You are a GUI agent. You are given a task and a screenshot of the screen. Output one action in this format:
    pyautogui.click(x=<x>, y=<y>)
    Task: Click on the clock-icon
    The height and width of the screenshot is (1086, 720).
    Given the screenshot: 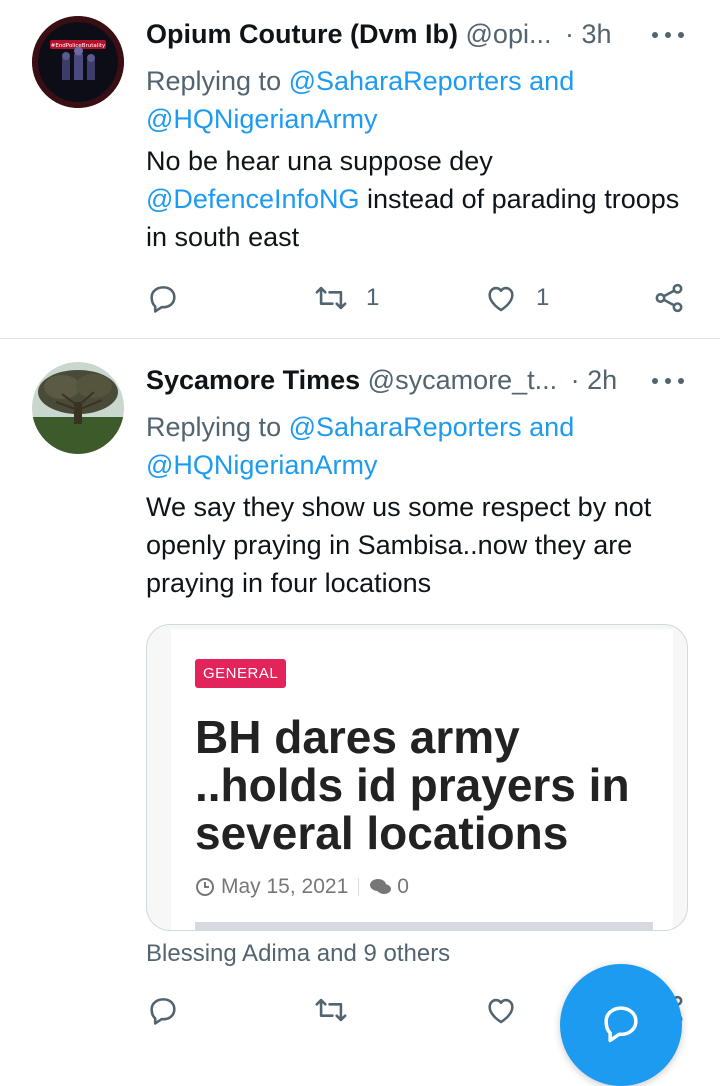 What is the action you would take?
    pyautogui.click(x=205, y=887)
    